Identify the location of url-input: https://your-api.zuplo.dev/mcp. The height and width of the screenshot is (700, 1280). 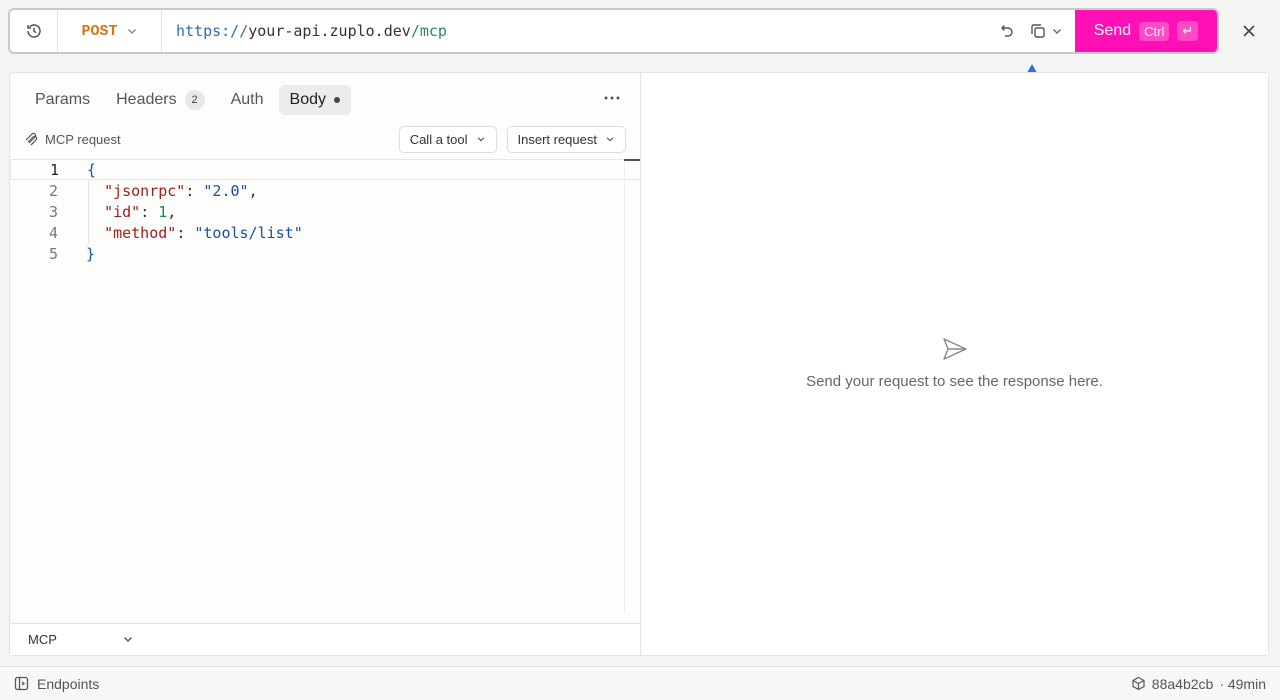
(579, 31).